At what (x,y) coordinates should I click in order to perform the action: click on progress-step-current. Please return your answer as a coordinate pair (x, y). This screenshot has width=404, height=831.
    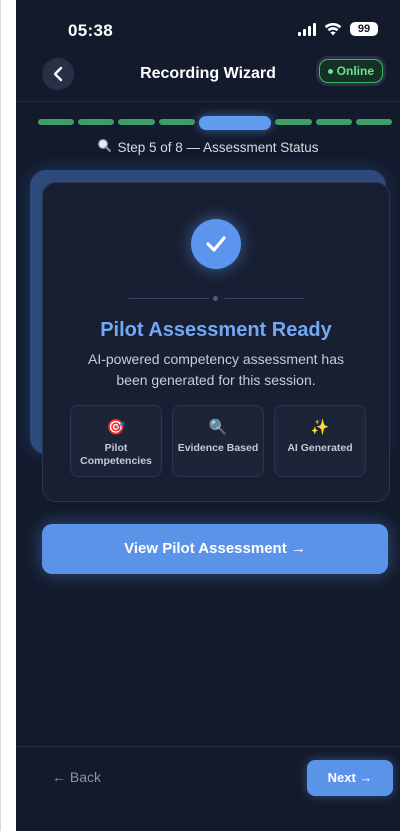
    Looking at the image, I should click on (235, 123).